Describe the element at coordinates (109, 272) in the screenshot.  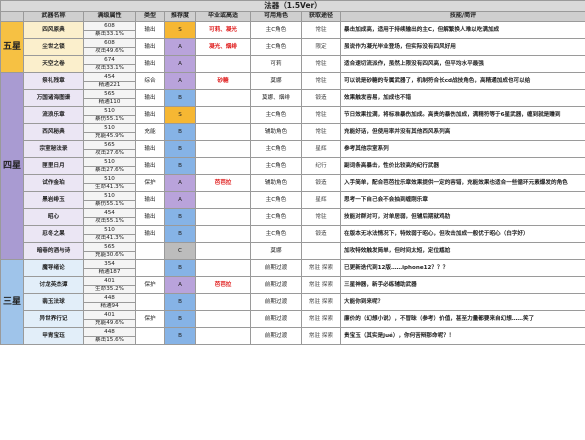
I see `secondary-stat: 精通187` at that location.